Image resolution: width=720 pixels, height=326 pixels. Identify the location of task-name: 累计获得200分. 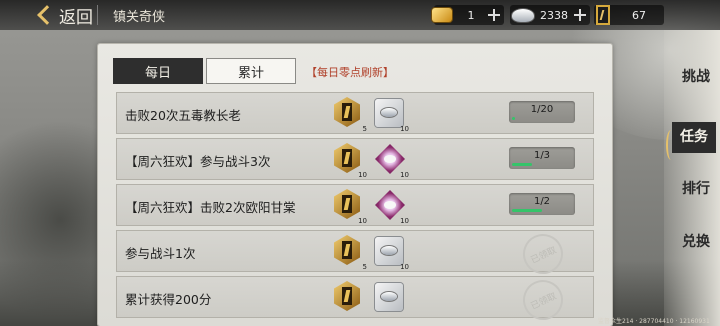
(168, 299).